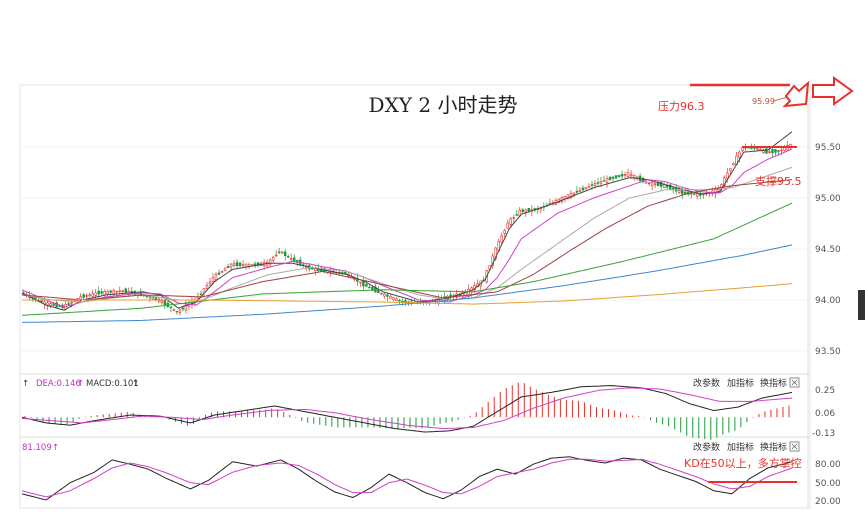 The image size is (865, 532). Describe the element at coordinates (825, 391) in the screenshot. I see `macd-tick: 0.25` at that location.